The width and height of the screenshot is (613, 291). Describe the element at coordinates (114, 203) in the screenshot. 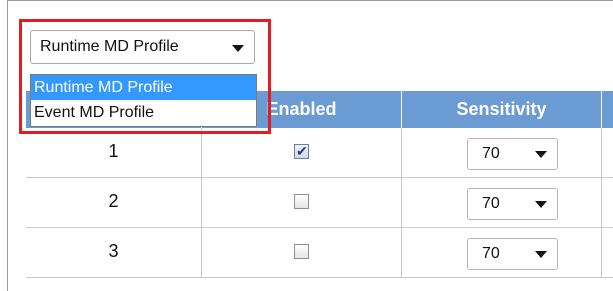

I see `row-number: 2` at that location.